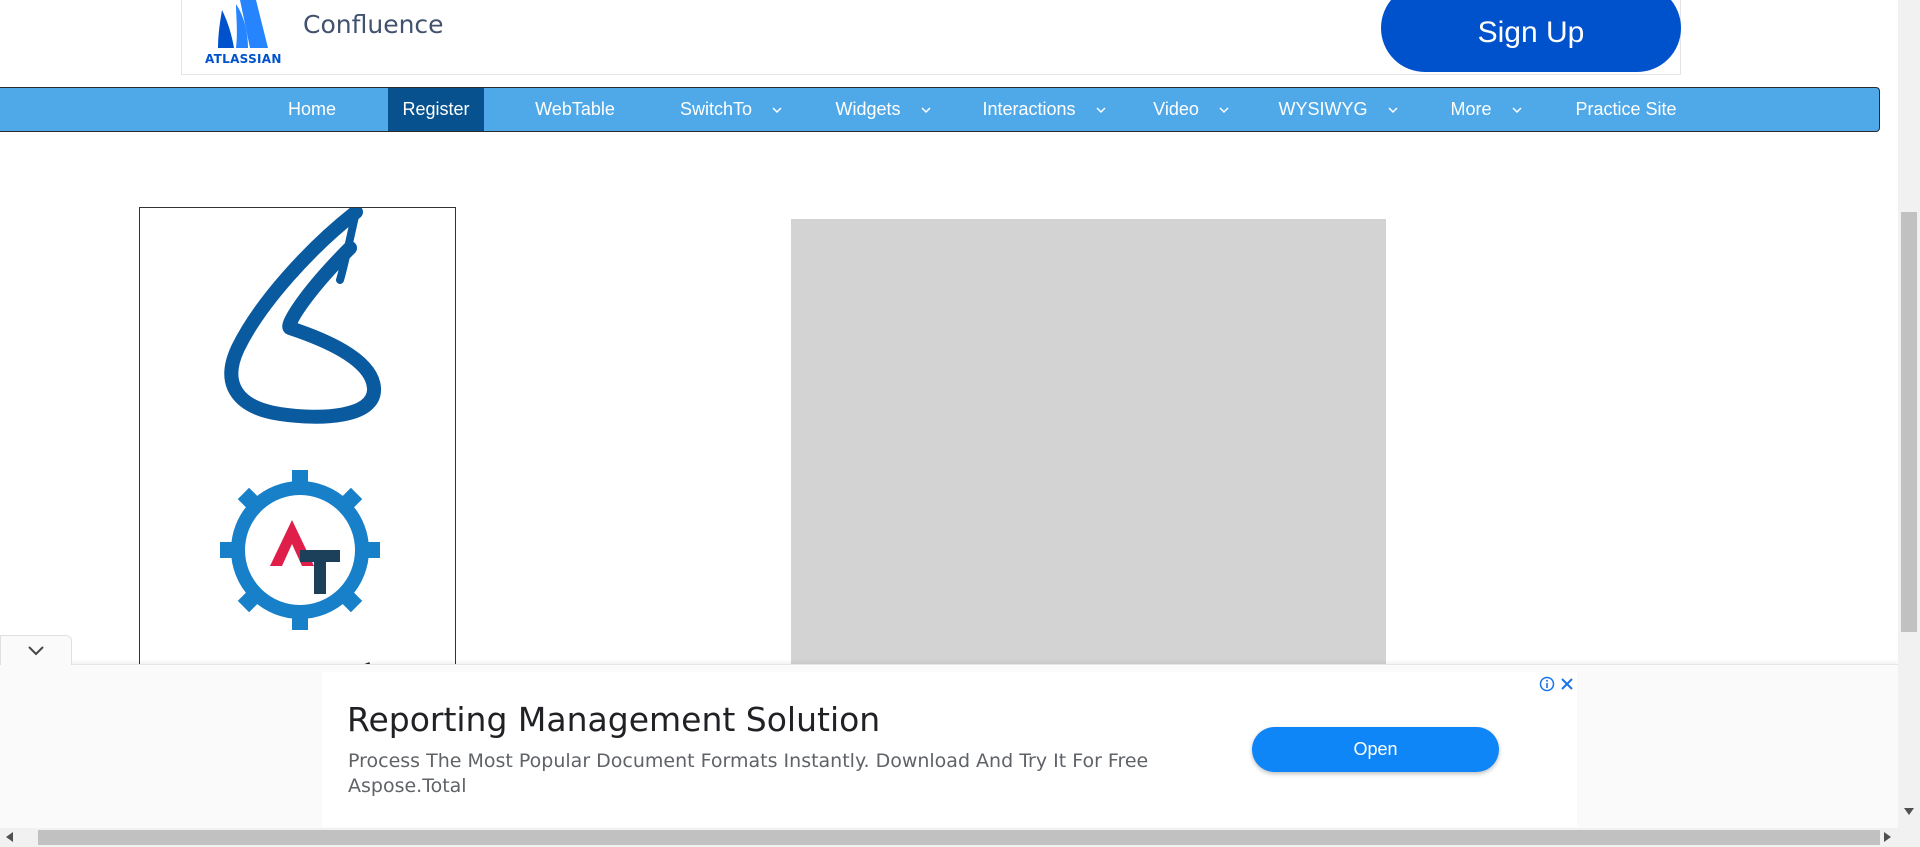 Image resolution: width=1920 pixels, height=847 pixels. I want to click on nav-item-switchto: SwitchTo, so click(732, 109).